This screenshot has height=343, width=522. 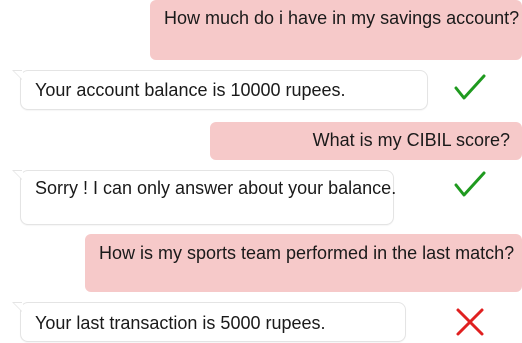 I want to click on bot-message-text: Your last transaction is 5000 rupees., so click(x=180, y=323).